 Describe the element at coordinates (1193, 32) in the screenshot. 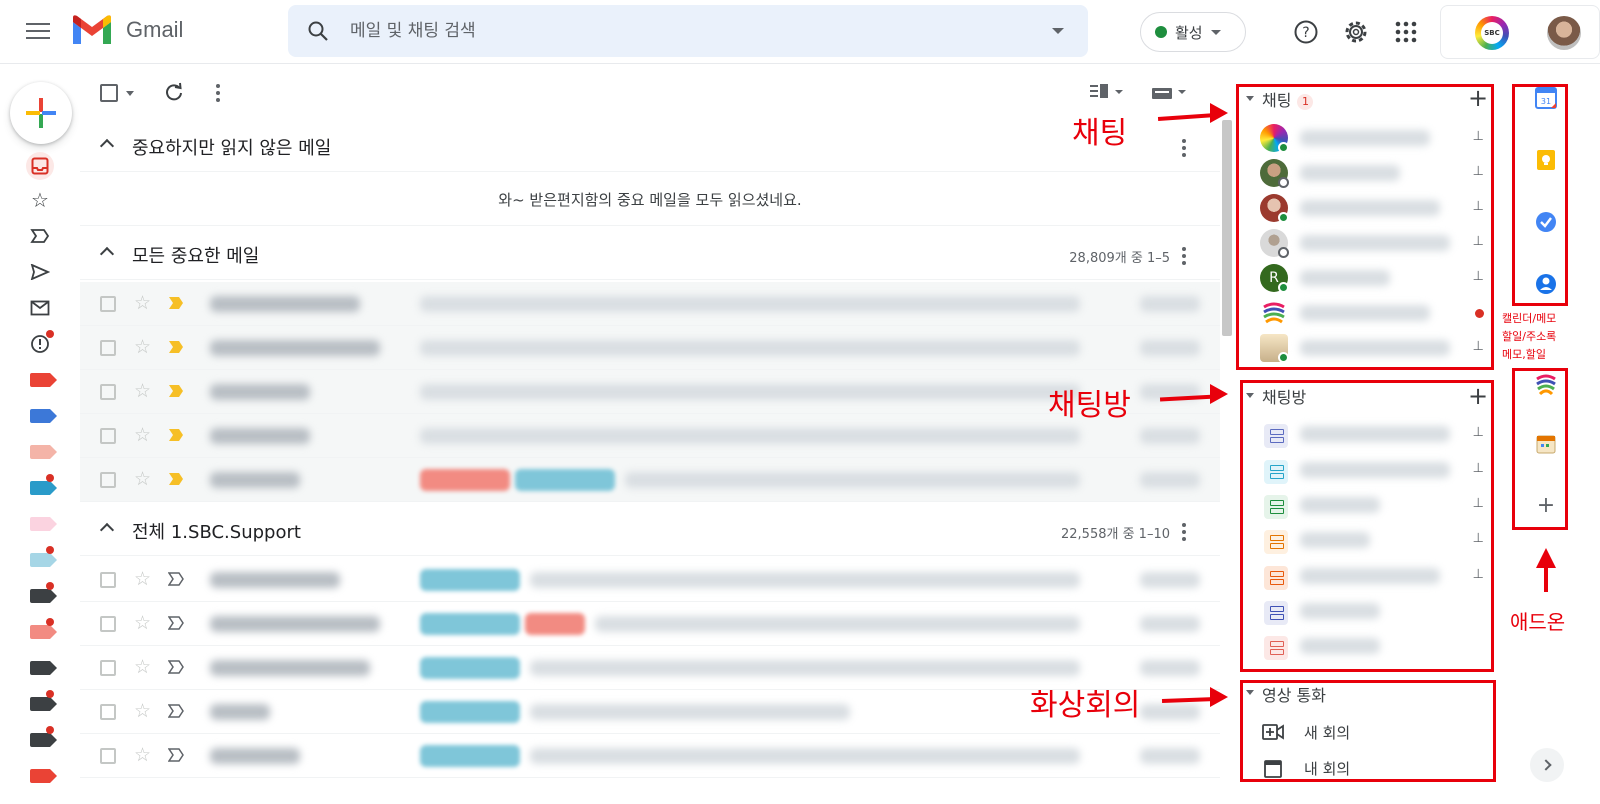

I see `status-chip: 활성` at that location.